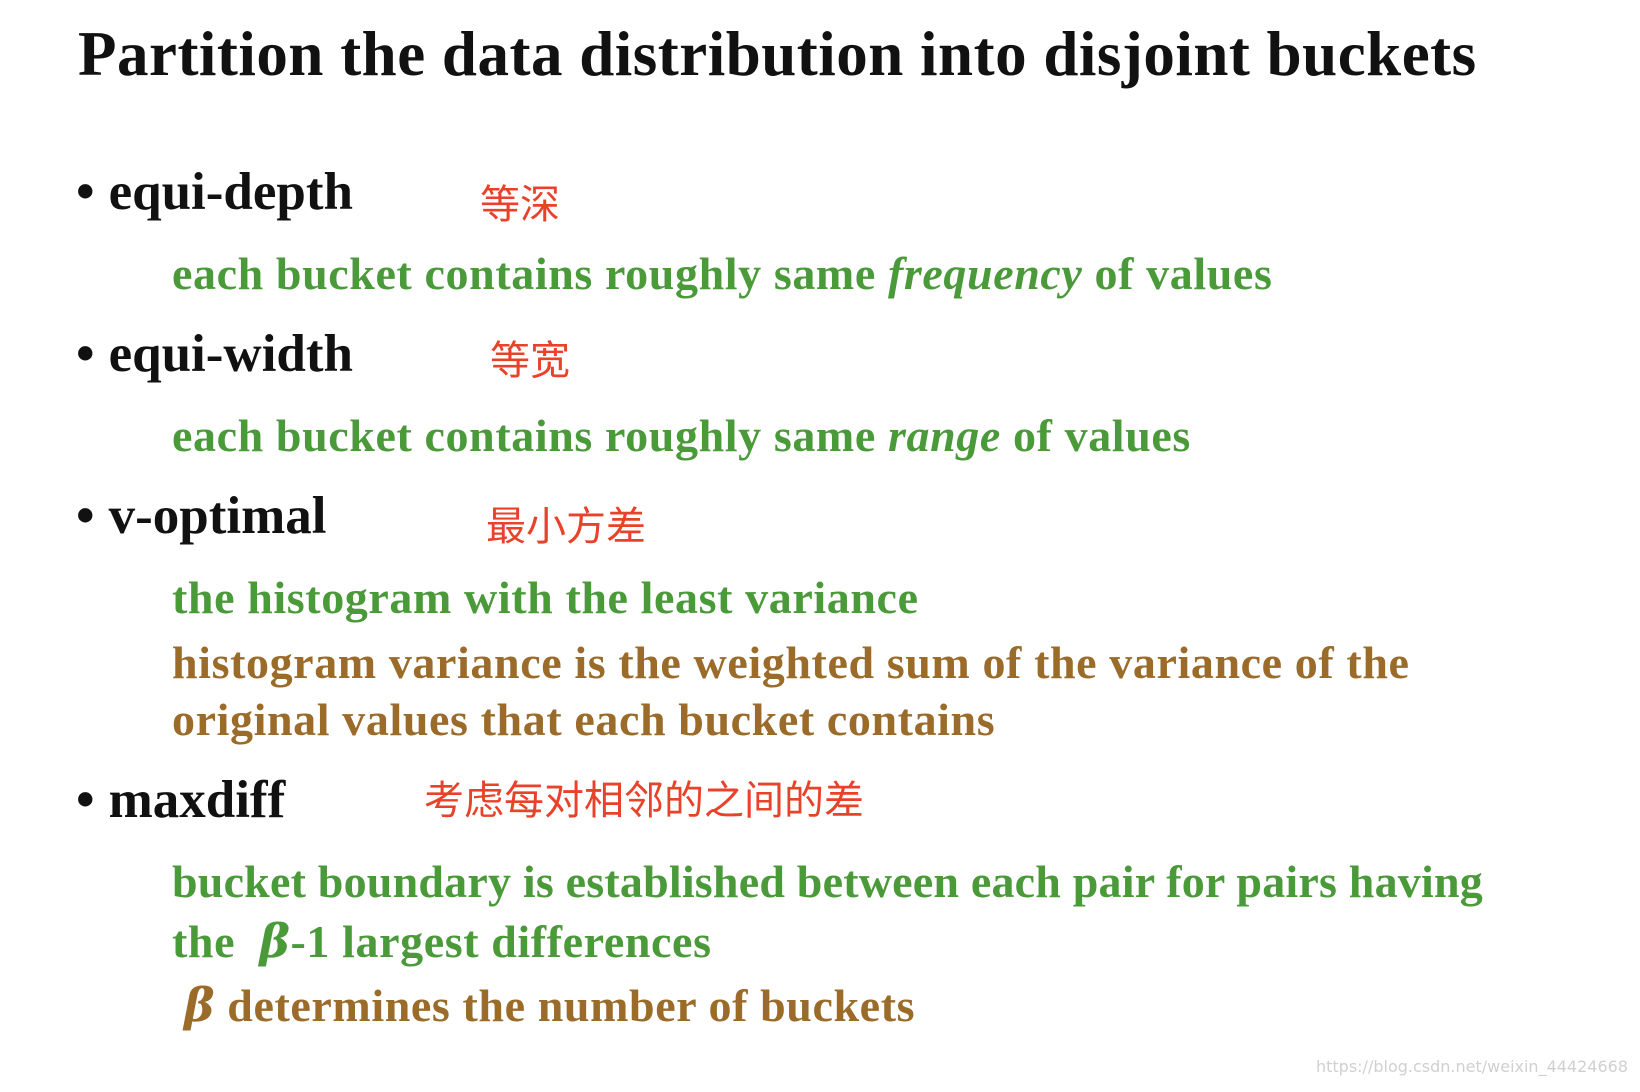 The height and width of the screenshot is (1092, 1640). I want to click on zh-label-maxdiff: 考虑每对相邻的之间的差, so click(644, 801).